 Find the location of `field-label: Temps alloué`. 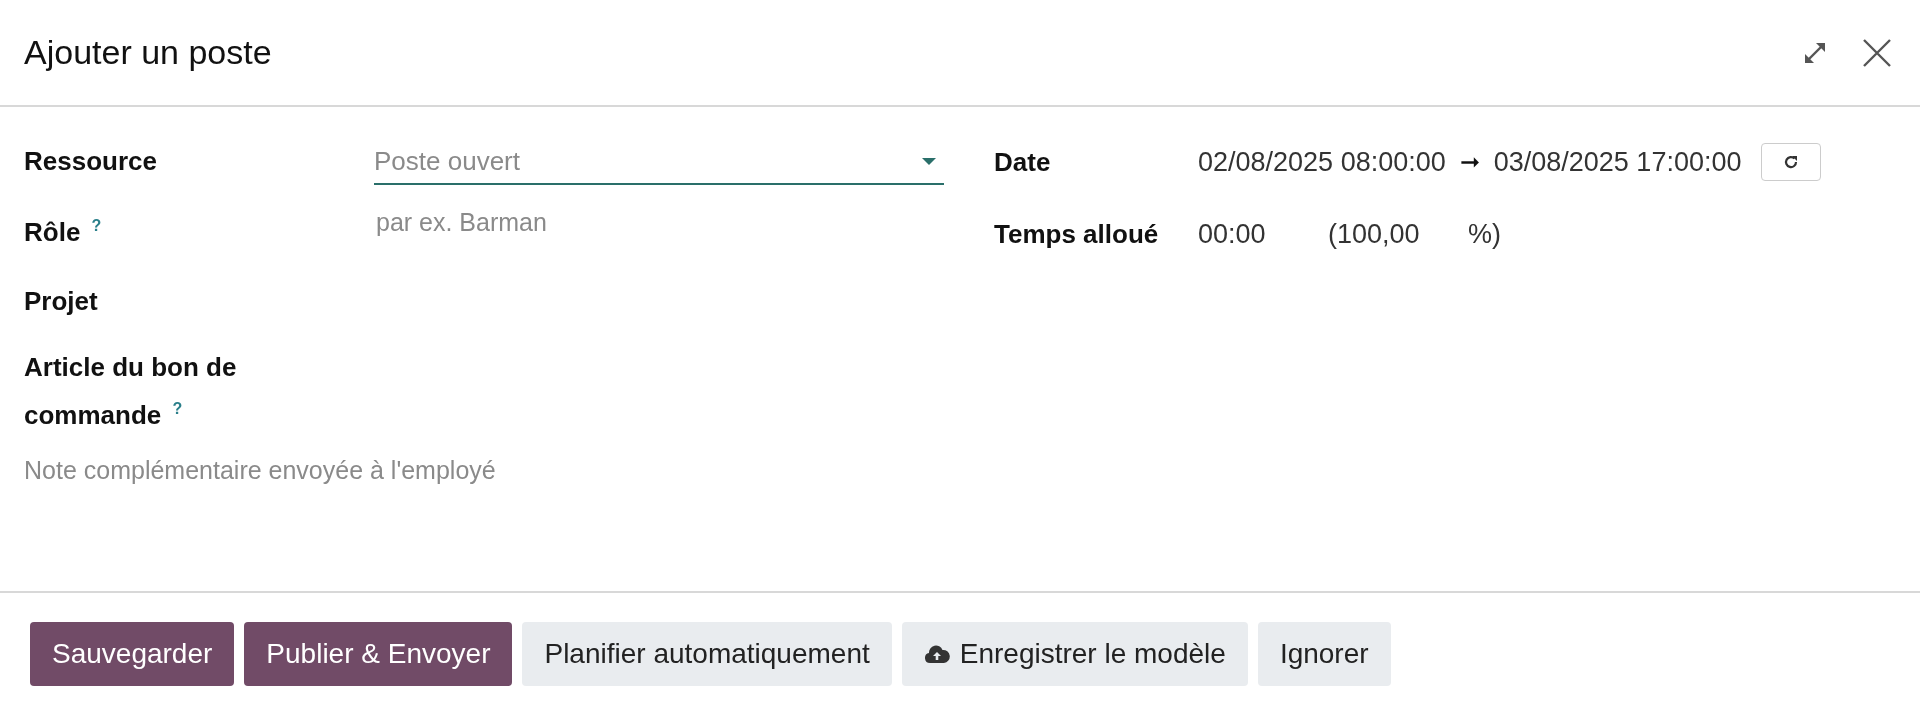

field-label: Temps alloué is located at coordinates (1077, 234).